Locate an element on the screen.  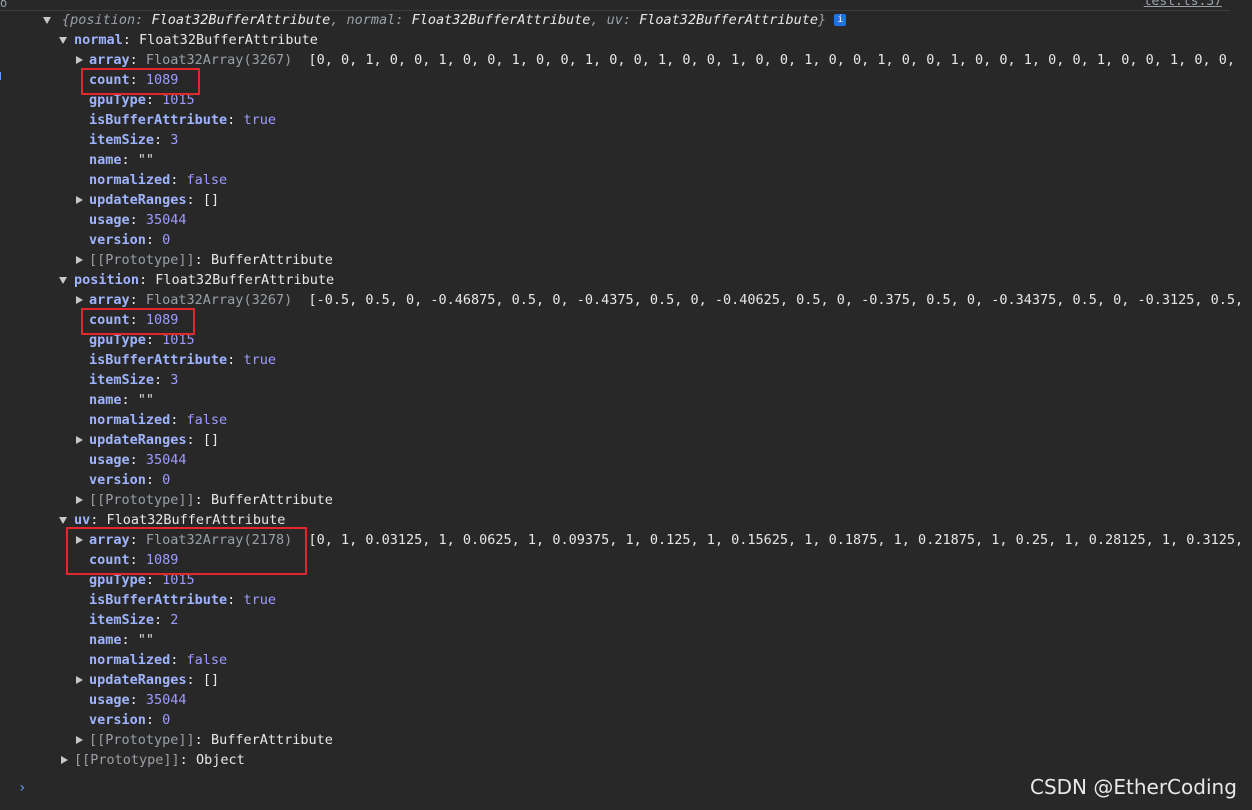
highlight-box-normal-count is located at coordinates (140, 81).